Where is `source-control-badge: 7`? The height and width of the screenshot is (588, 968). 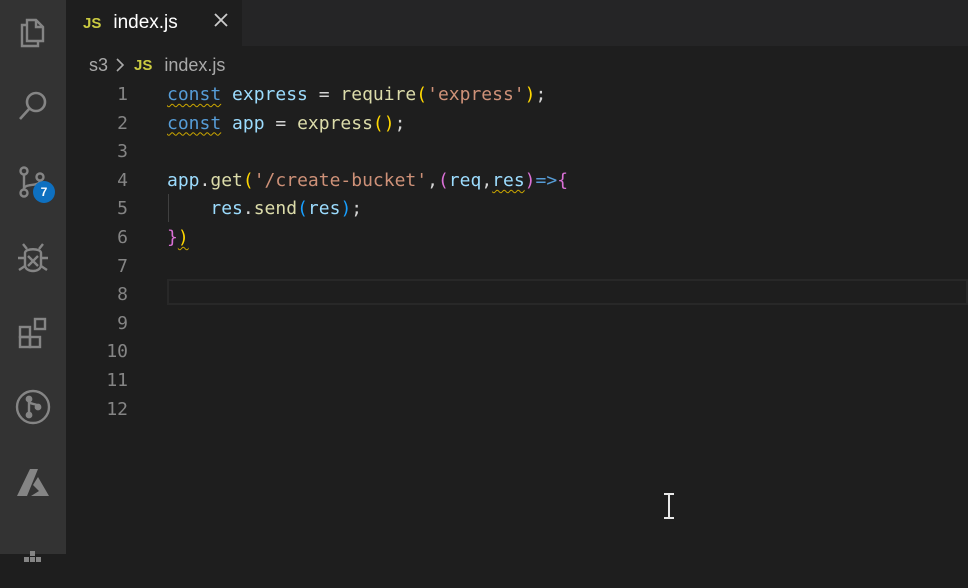 source-control-badge: 7 is located at coordinates (44, 192).